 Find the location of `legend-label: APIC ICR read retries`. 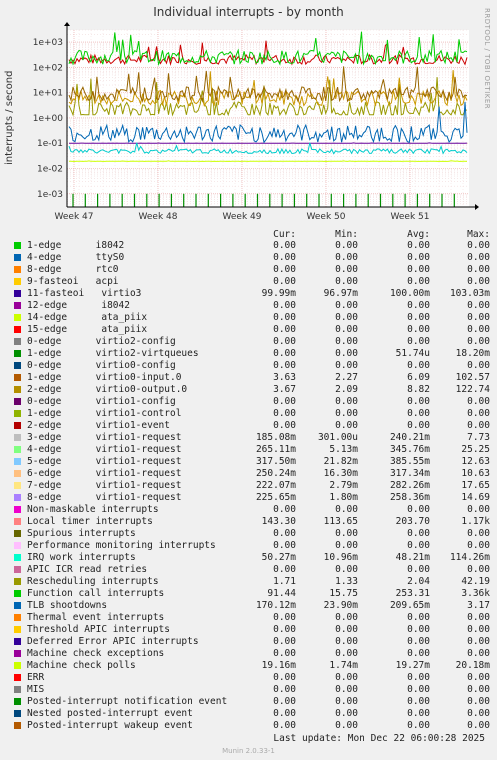

legend-label: APIC ICR read retries is located at coordinates (87, 569).